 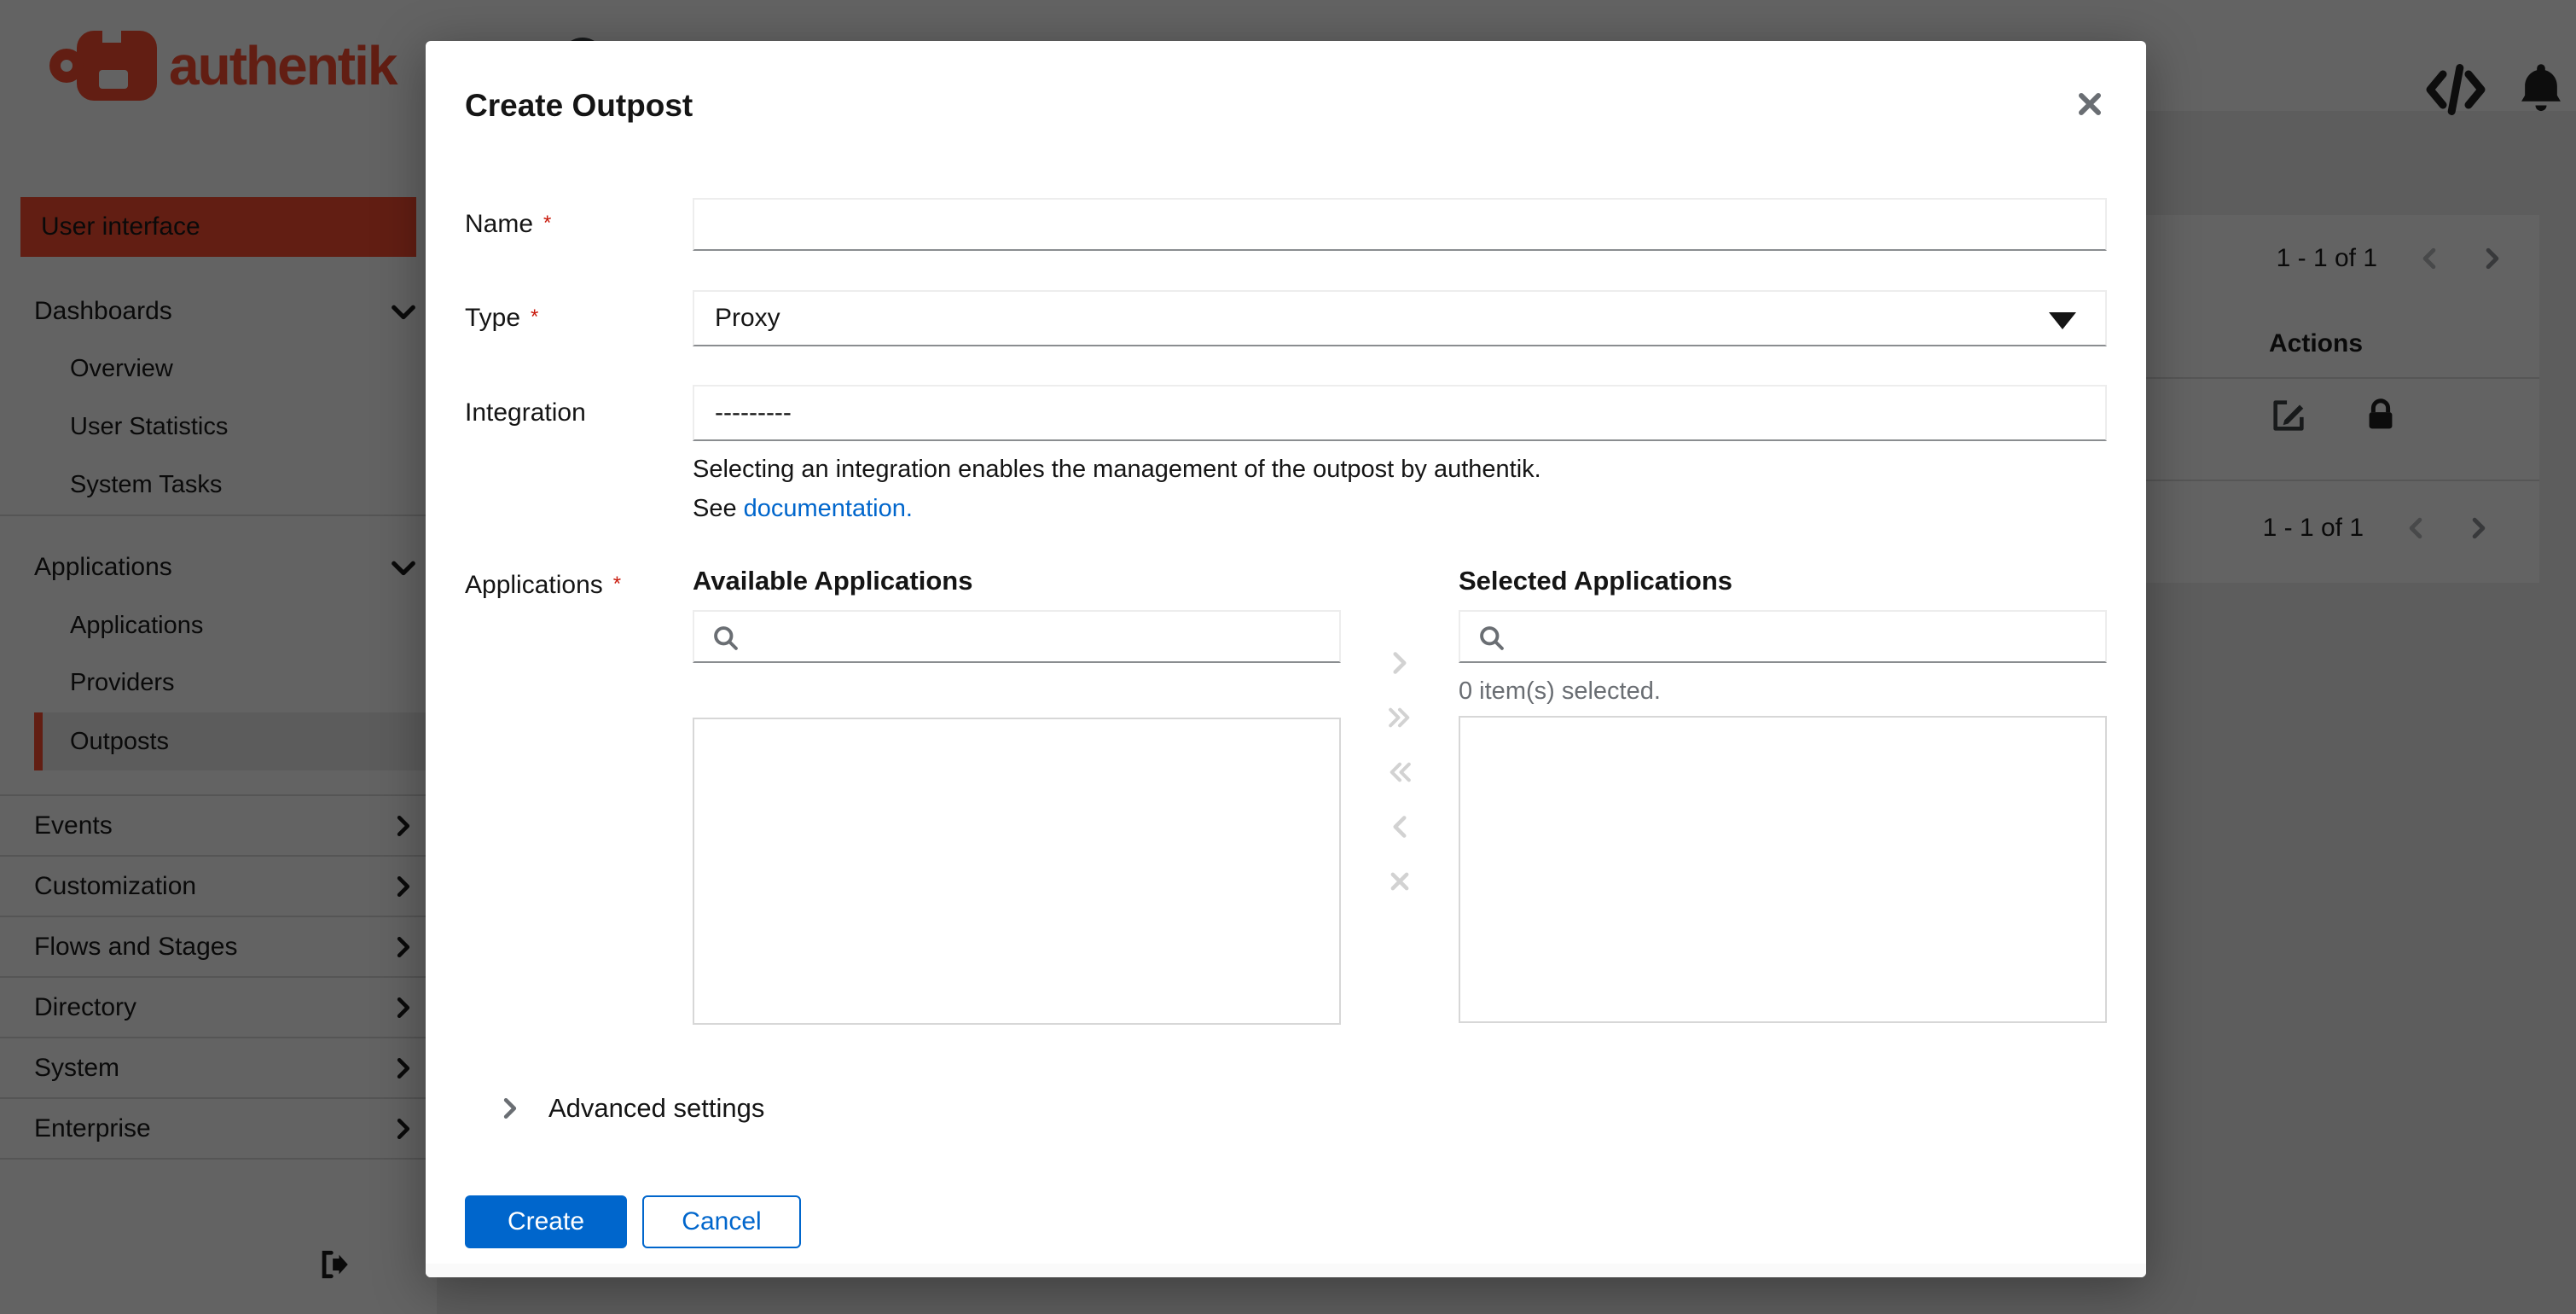 What do you see at coordinates (546, 1221) in the screenshot?
I see `create-button: Create` at bounding box center [546, 1221].